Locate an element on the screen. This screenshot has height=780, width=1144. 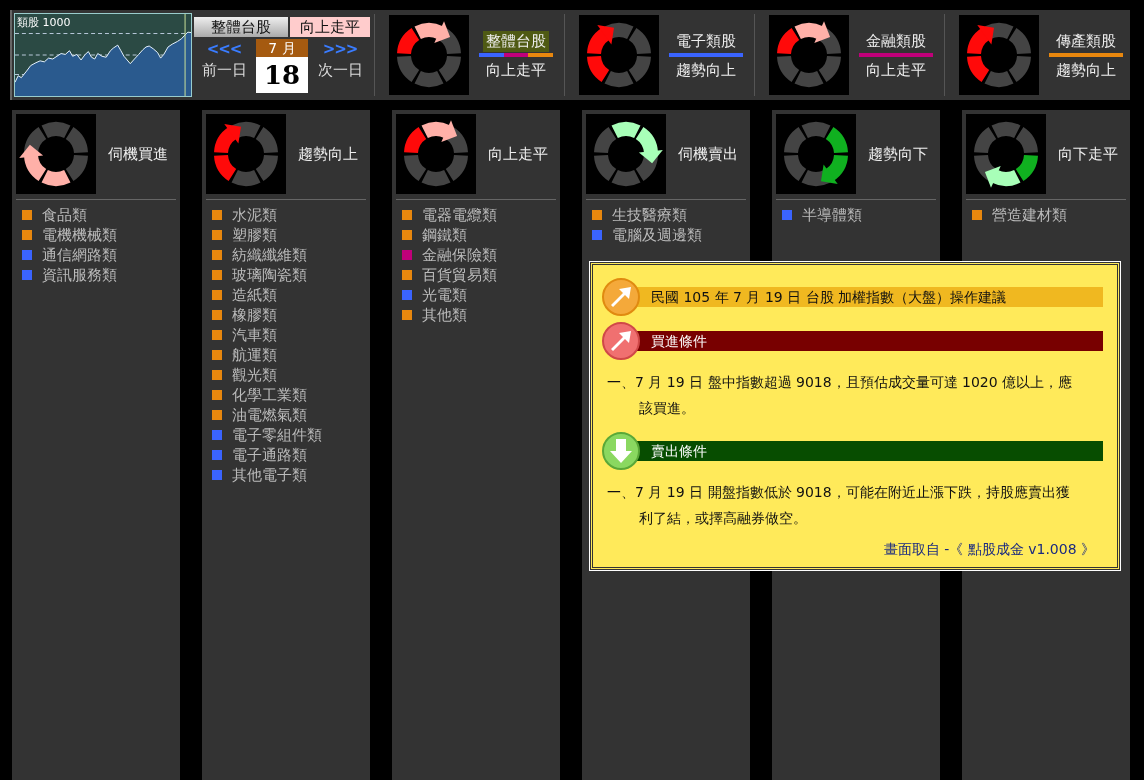
sector-tab: 整體台股 is located at coordinates (516, 41).